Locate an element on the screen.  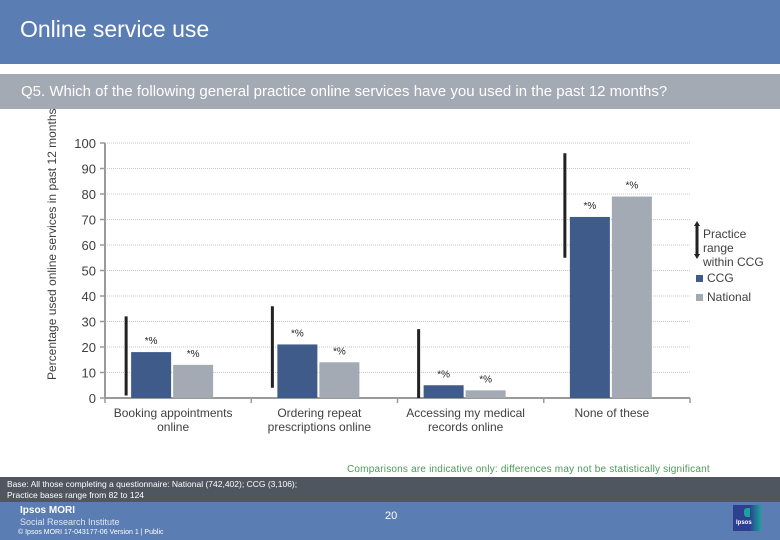
brand-name: Ipsos MORI is located at coordinates (48, 510).